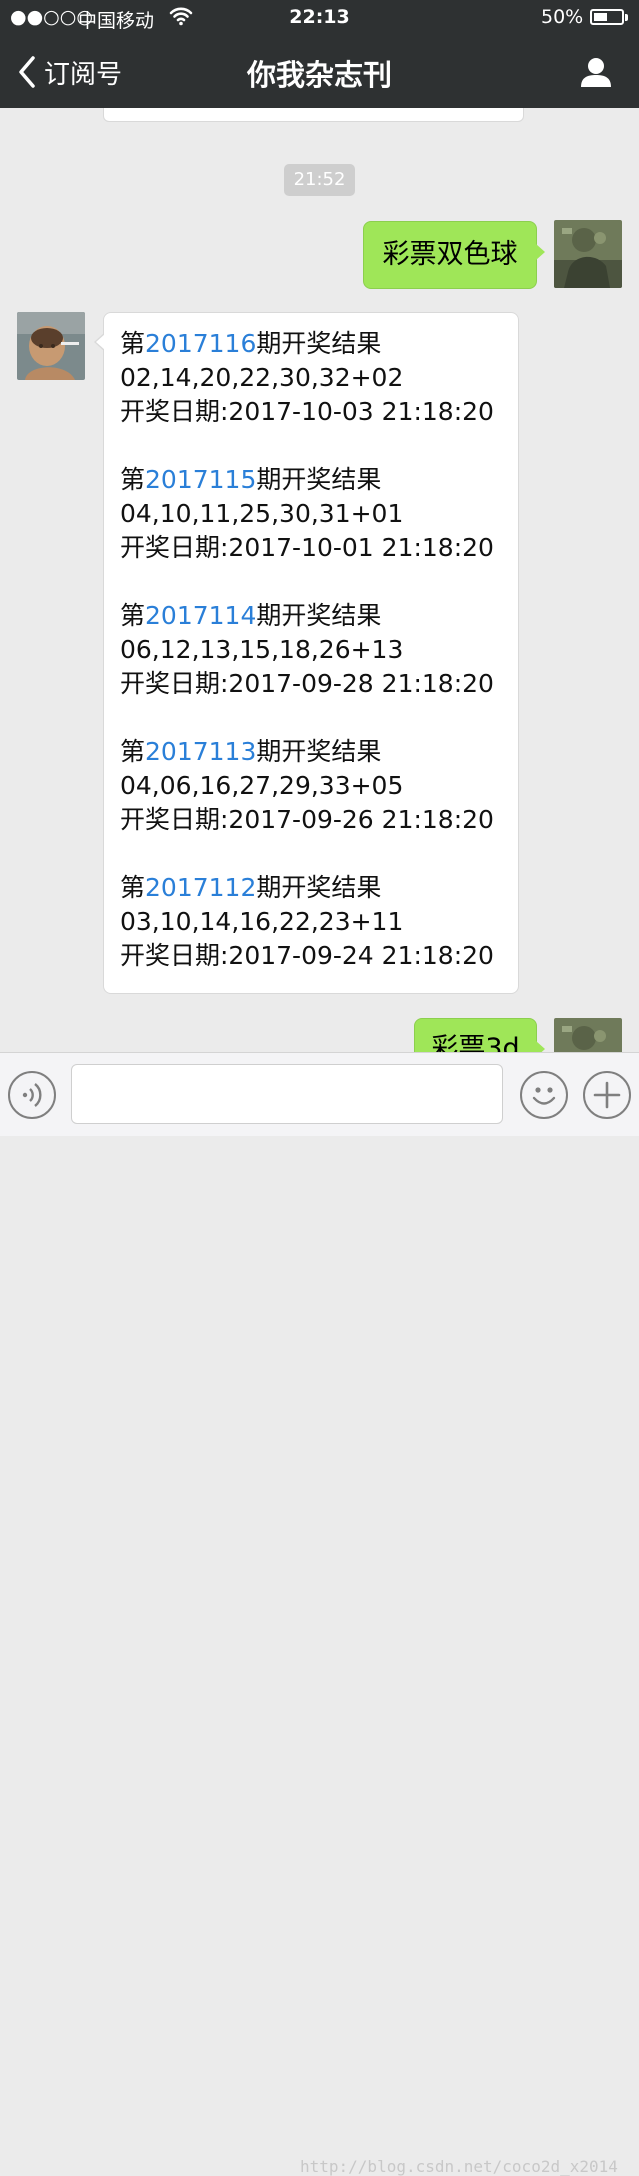  Describe the element at coordinates (319, 54) in the screenshot. I see `top-bar: ●●○○○ 中国移动 22:13 50% 订阅号 你我杂志刊` at that location.